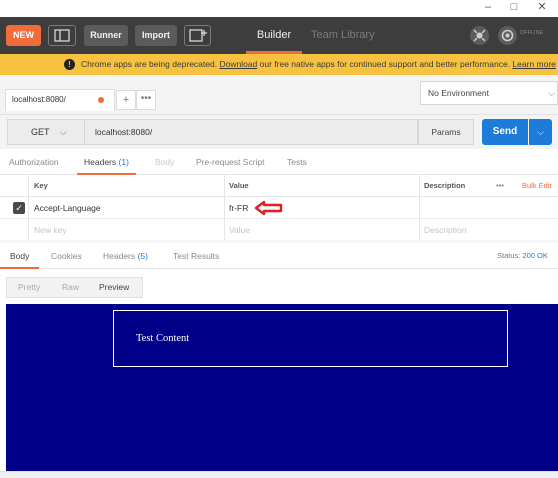 The image size is (558, 478). I want to click on response-tab-test-results: Test Results, so click(196, 256).